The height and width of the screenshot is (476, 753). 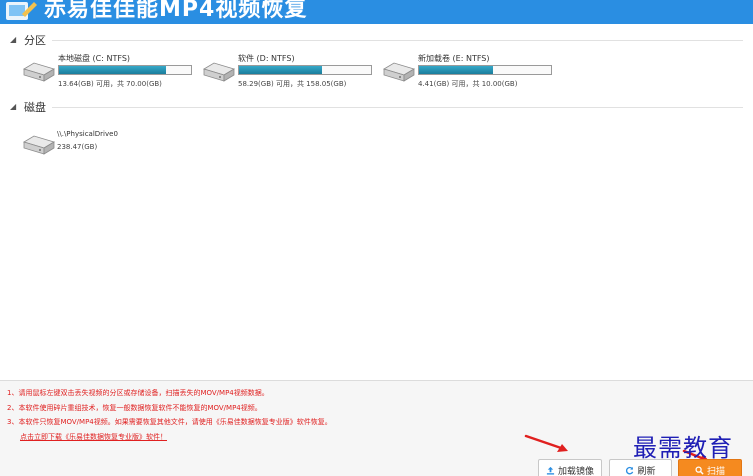 I want to click on partitions-section-header: ◢ 分区, so click(x=376, y=40).